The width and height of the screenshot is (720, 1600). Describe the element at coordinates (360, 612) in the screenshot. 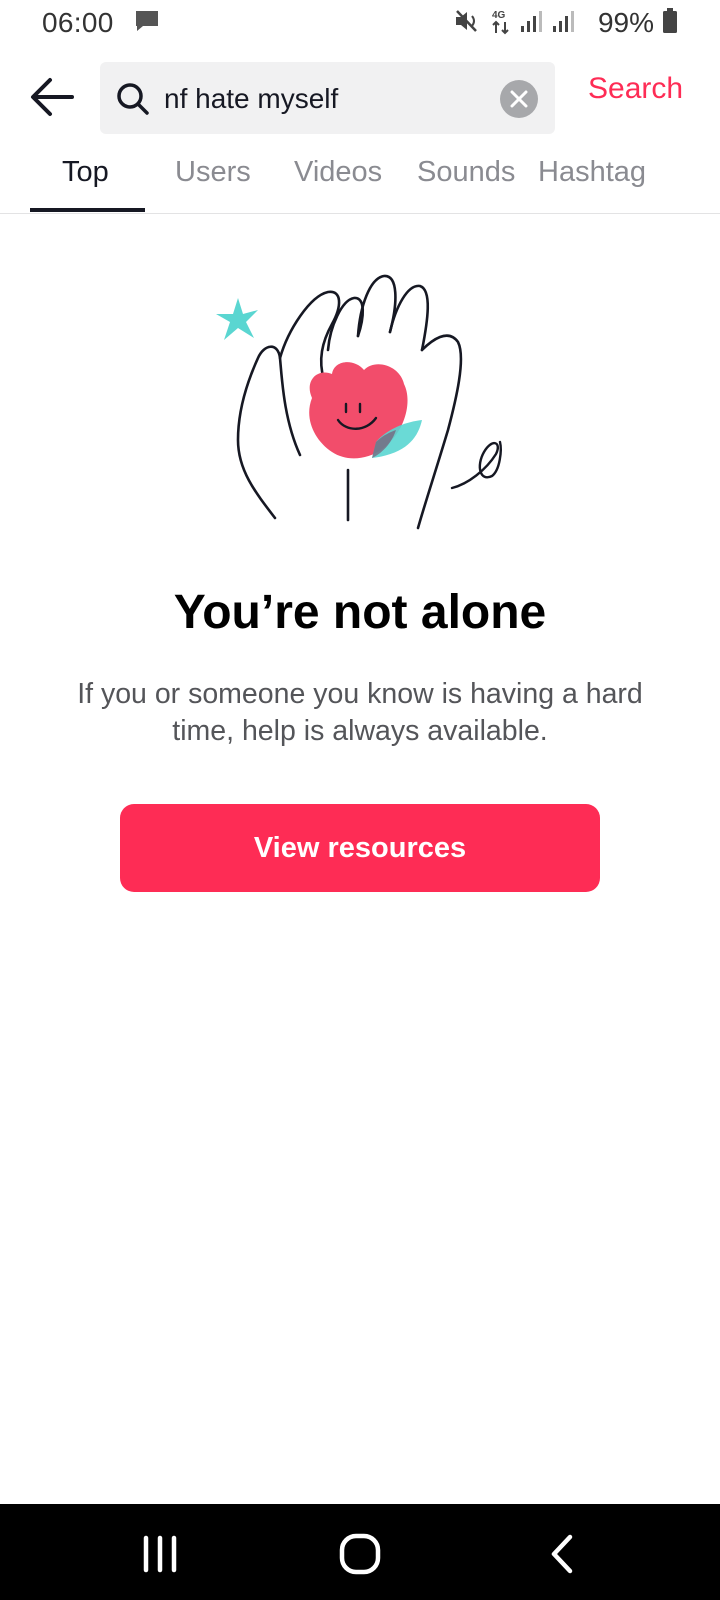

I see `headline: You’re not alone` at that location.